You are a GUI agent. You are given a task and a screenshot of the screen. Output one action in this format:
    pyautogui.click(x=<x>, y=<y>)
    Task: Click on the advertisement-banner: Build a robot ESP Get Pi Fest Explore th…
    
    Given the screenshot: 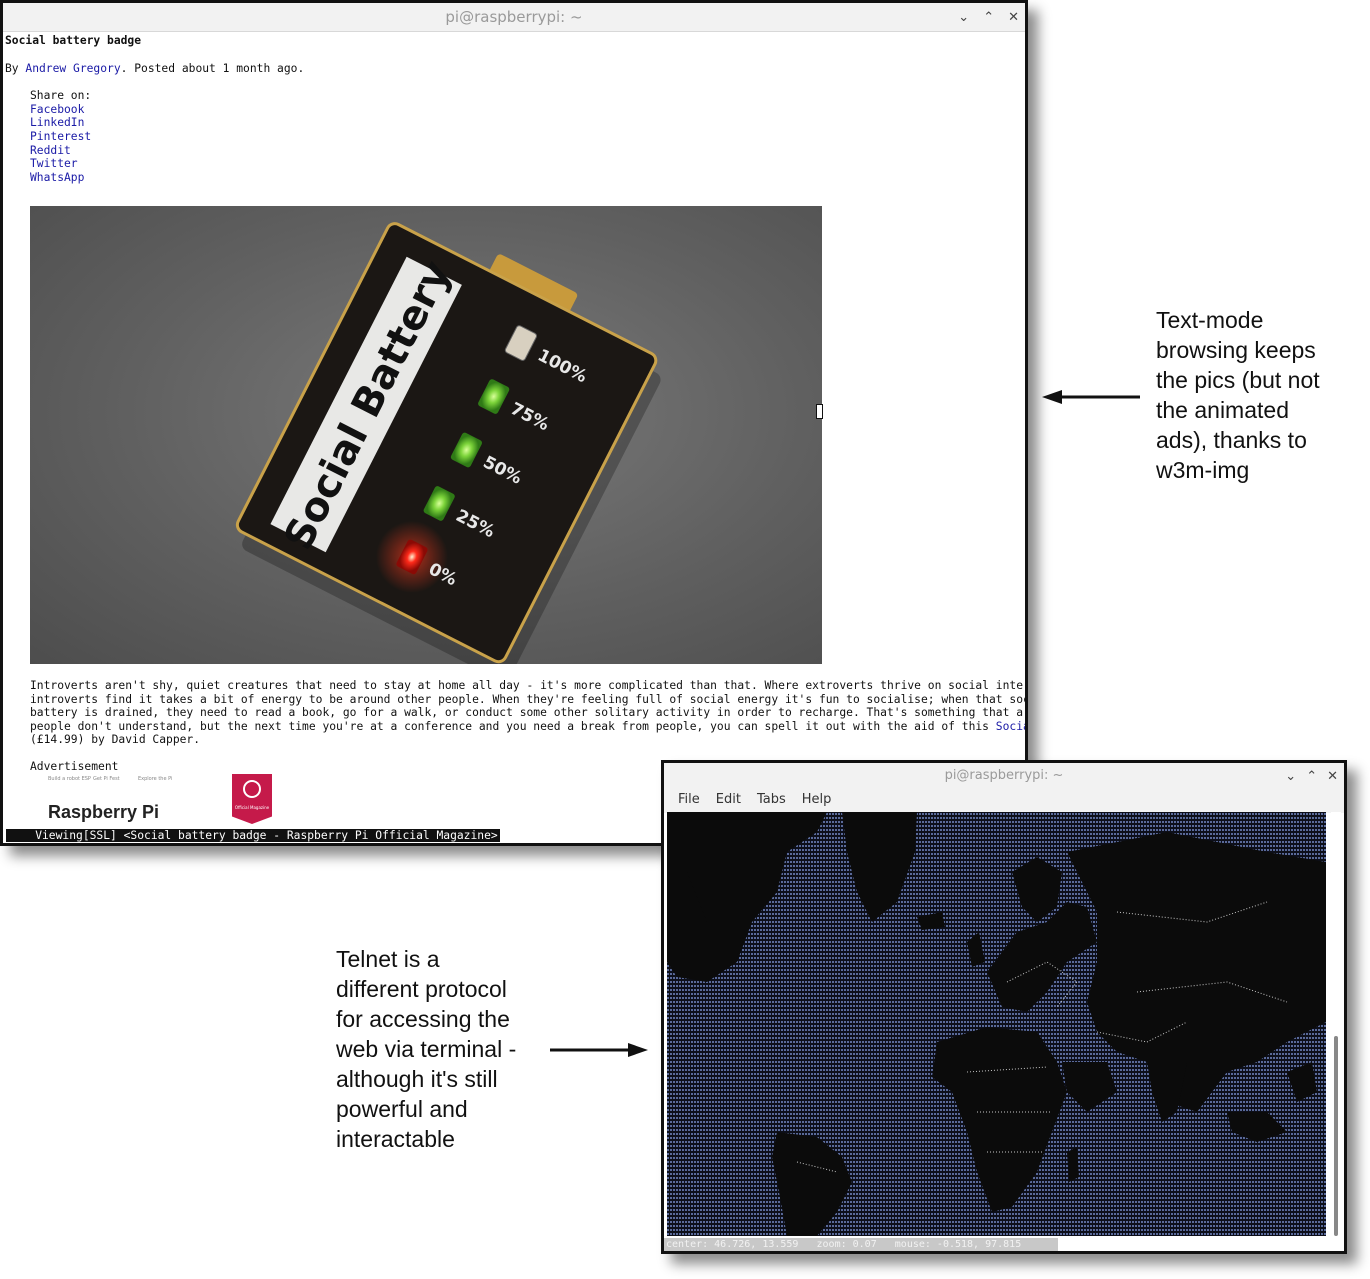 What is the action you would take?
    pyautogui.click(x=158, y=800)
    